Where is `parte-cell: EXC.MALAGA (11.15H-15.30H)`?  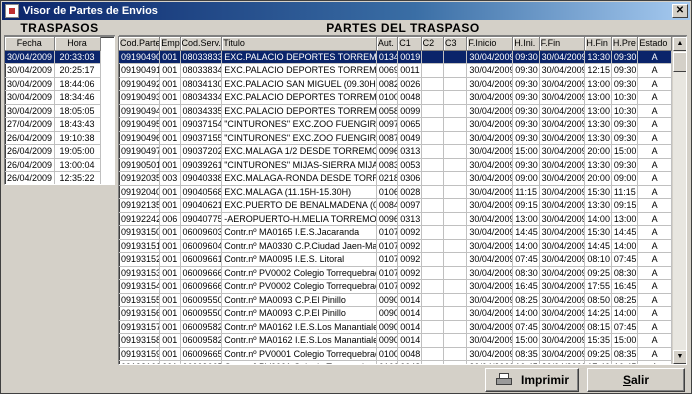 parte-cell: EXC.MALAGA (11.15H-15.30H) is located at coordinates (299, 192).